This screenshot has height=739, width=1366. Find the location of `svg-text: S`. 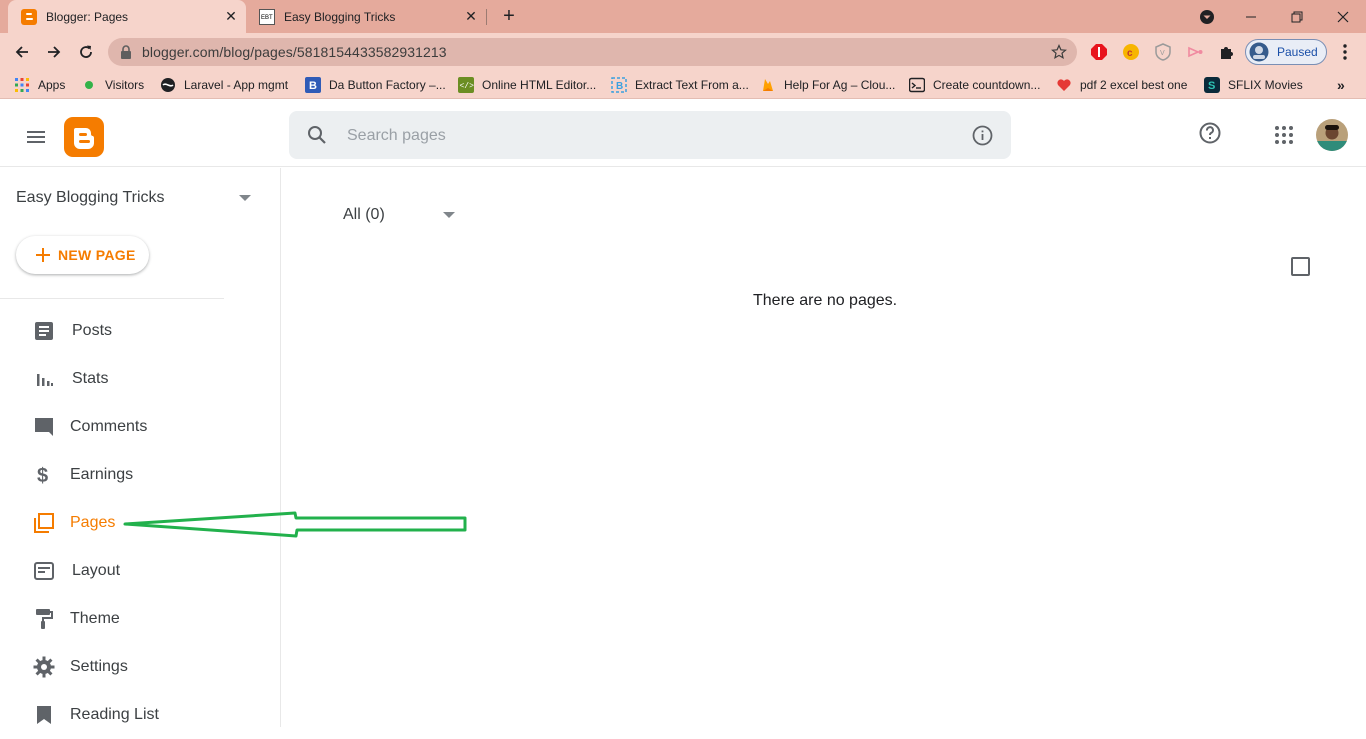

svg-text: S is located at coordinates (1211, 86).